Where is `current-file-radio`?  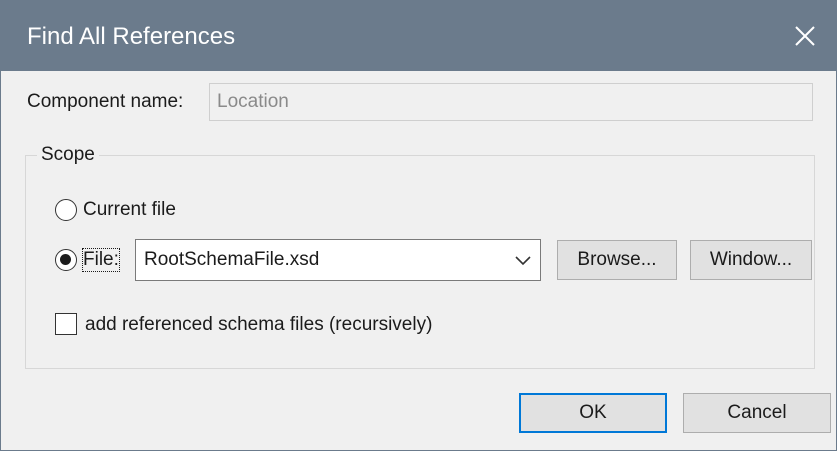 current-file-radio is located at coordinates (66, 210).